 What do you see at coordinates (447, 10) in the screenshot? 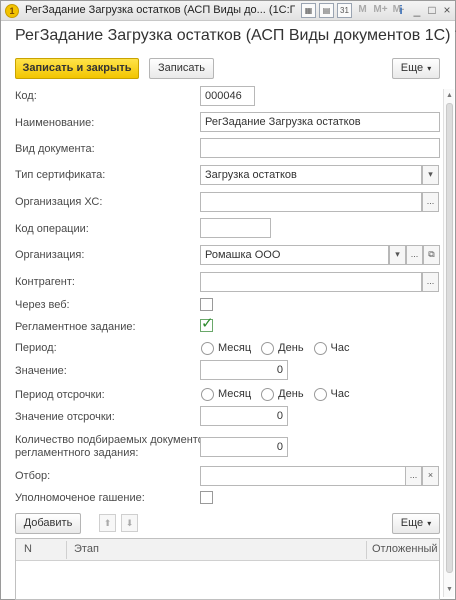
I see `close-button: ×` at bounding box center [447, 10].